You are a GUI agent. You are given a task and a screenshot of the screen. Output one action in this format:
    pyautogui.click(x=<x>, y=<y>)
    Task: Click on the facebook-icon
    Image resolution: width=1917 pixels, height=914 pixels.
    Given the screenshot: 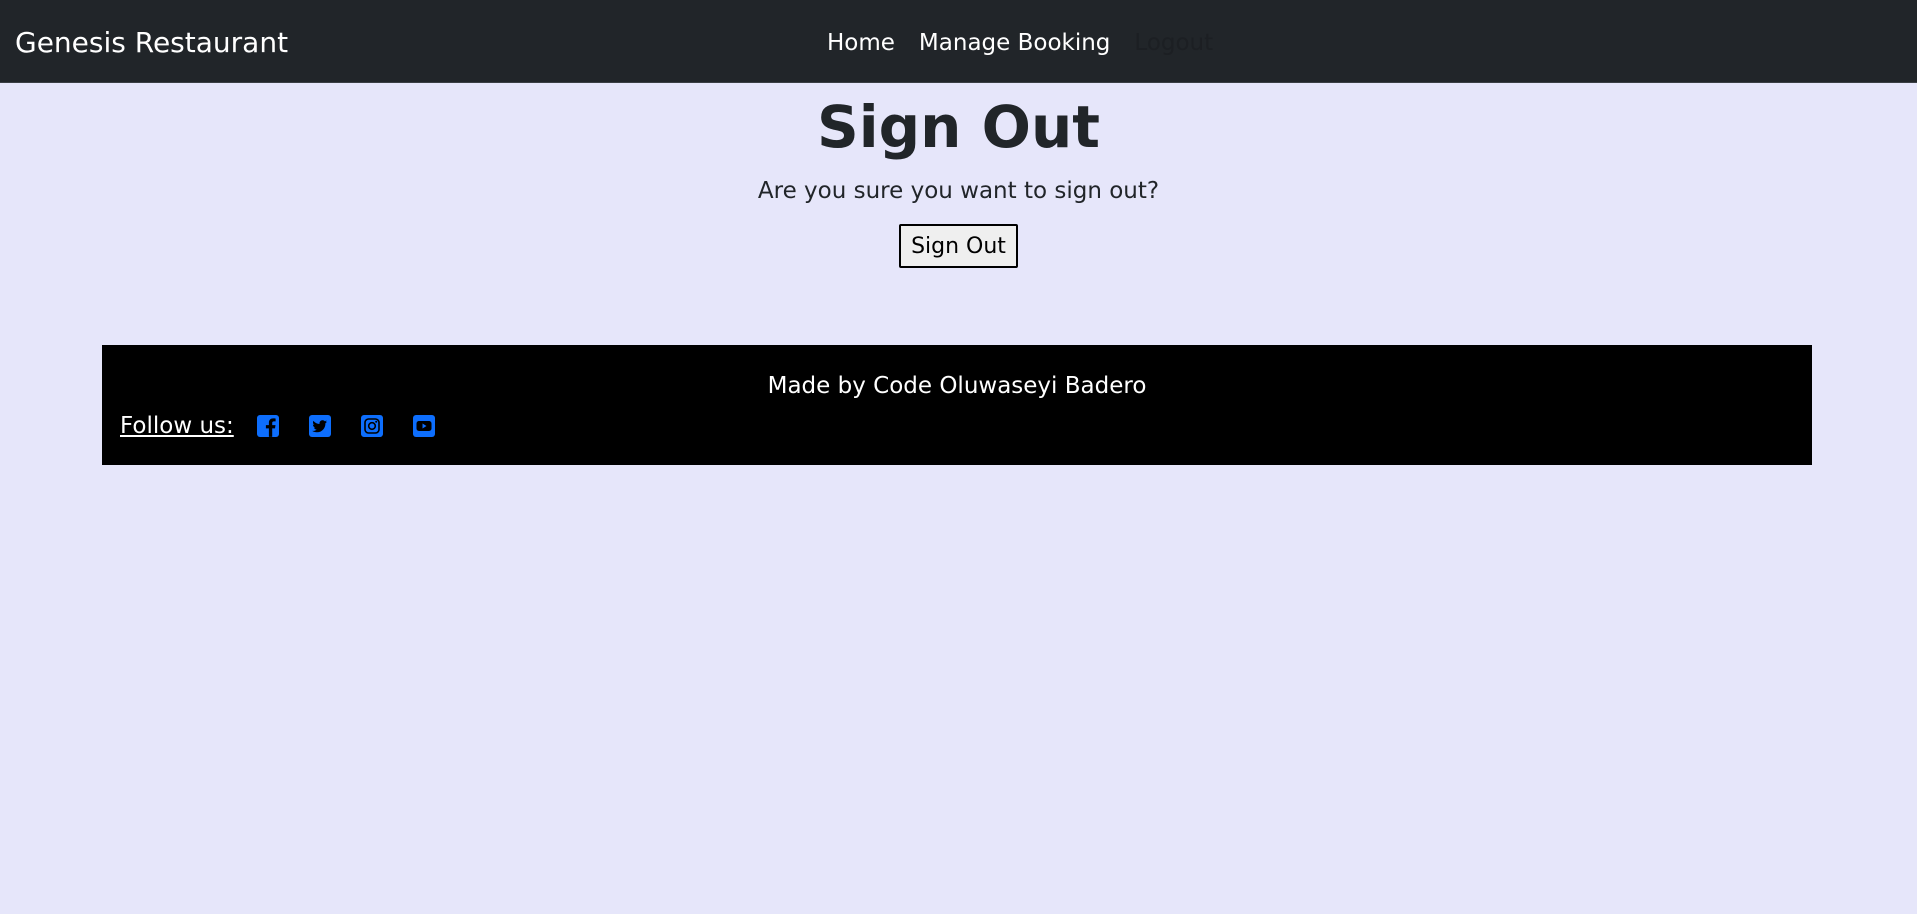 What is the action you would take?
    pyautogui.click(x=268, y=426)
    